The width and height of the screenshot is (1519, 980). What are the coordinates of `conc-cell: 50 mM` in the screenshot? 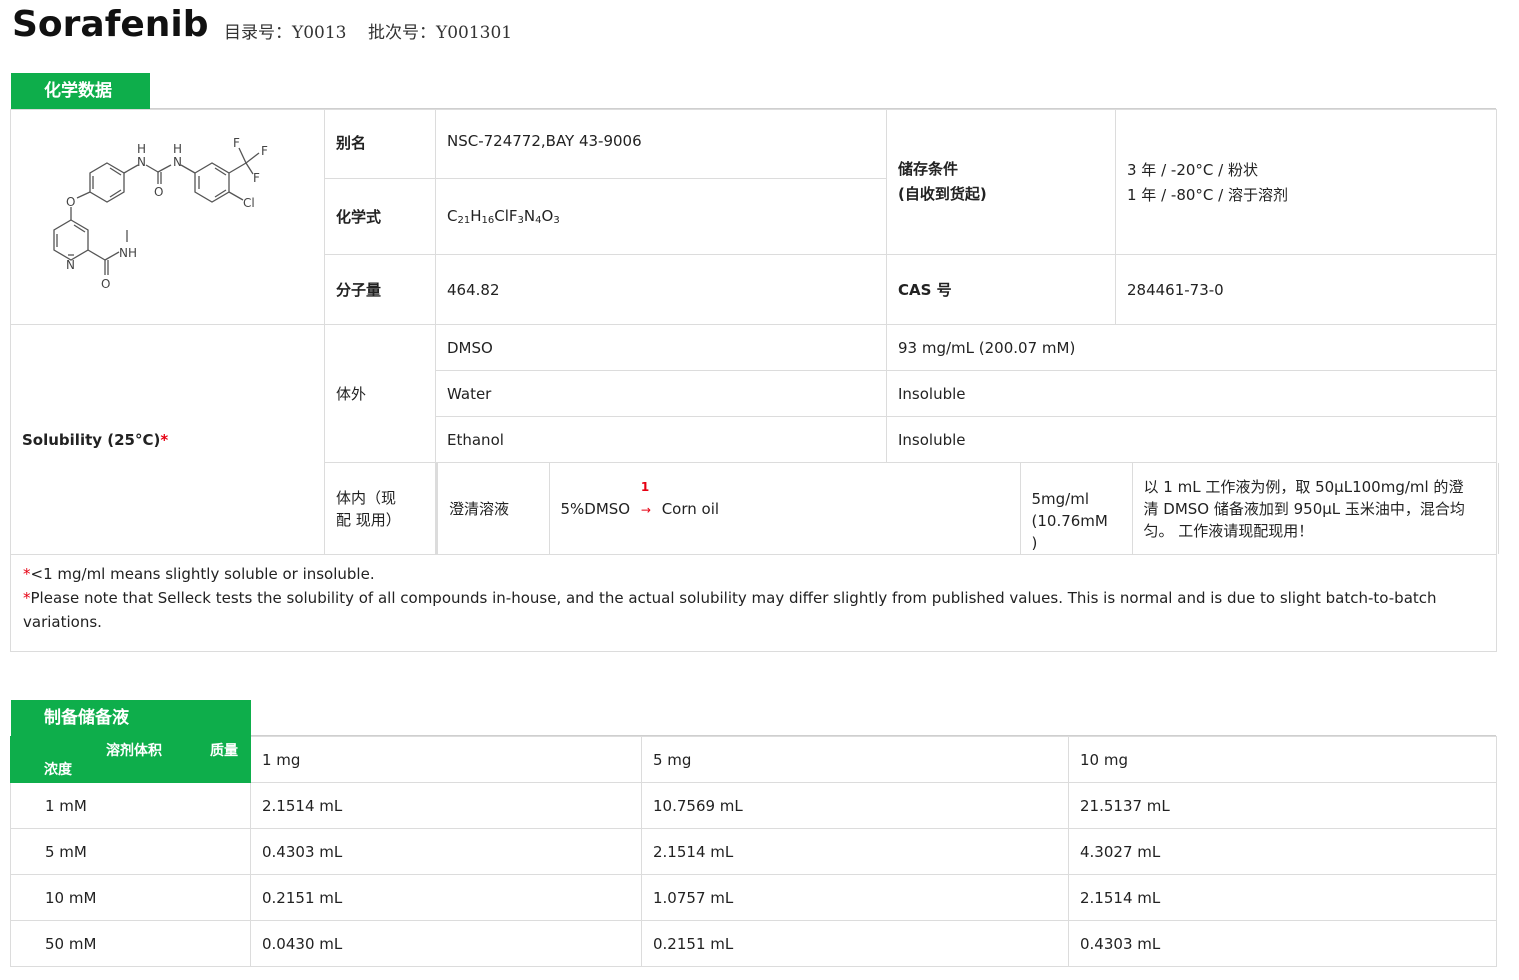 It's located at (130, 943).